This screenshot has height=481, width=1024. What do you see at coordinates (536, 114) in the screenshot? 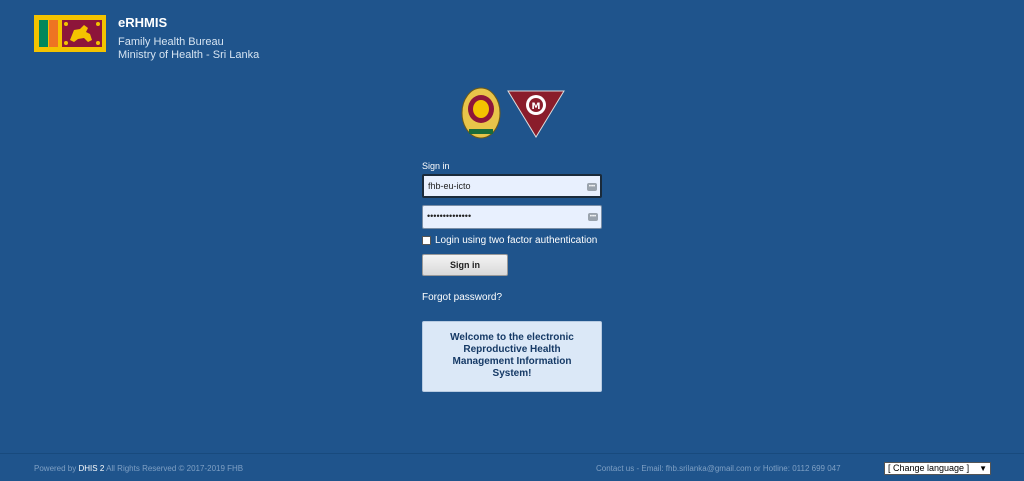
I see `ministry-health-emblem-icon: M` at bounding box center [536, 114].